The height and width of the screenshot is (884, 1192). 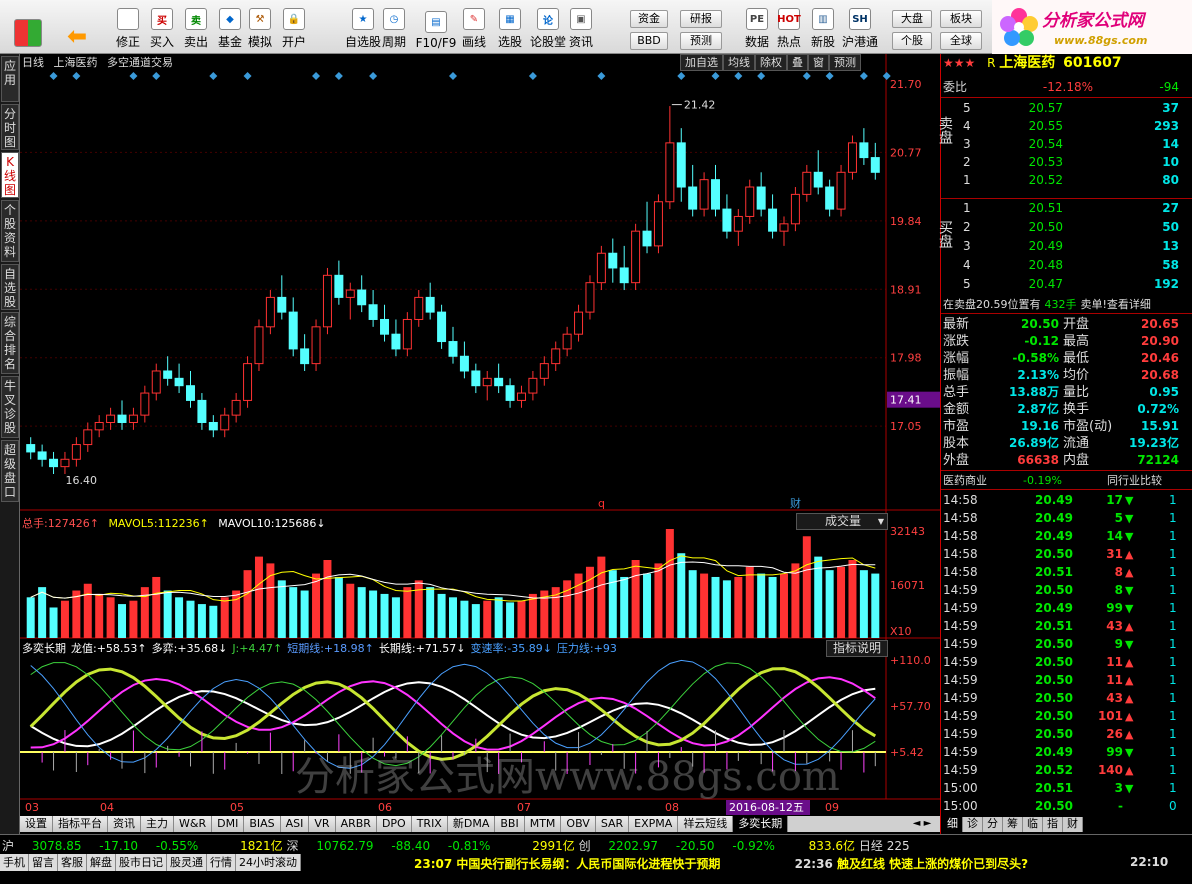 I want to click on stock-button: 个股, so click(x=912, y=41).